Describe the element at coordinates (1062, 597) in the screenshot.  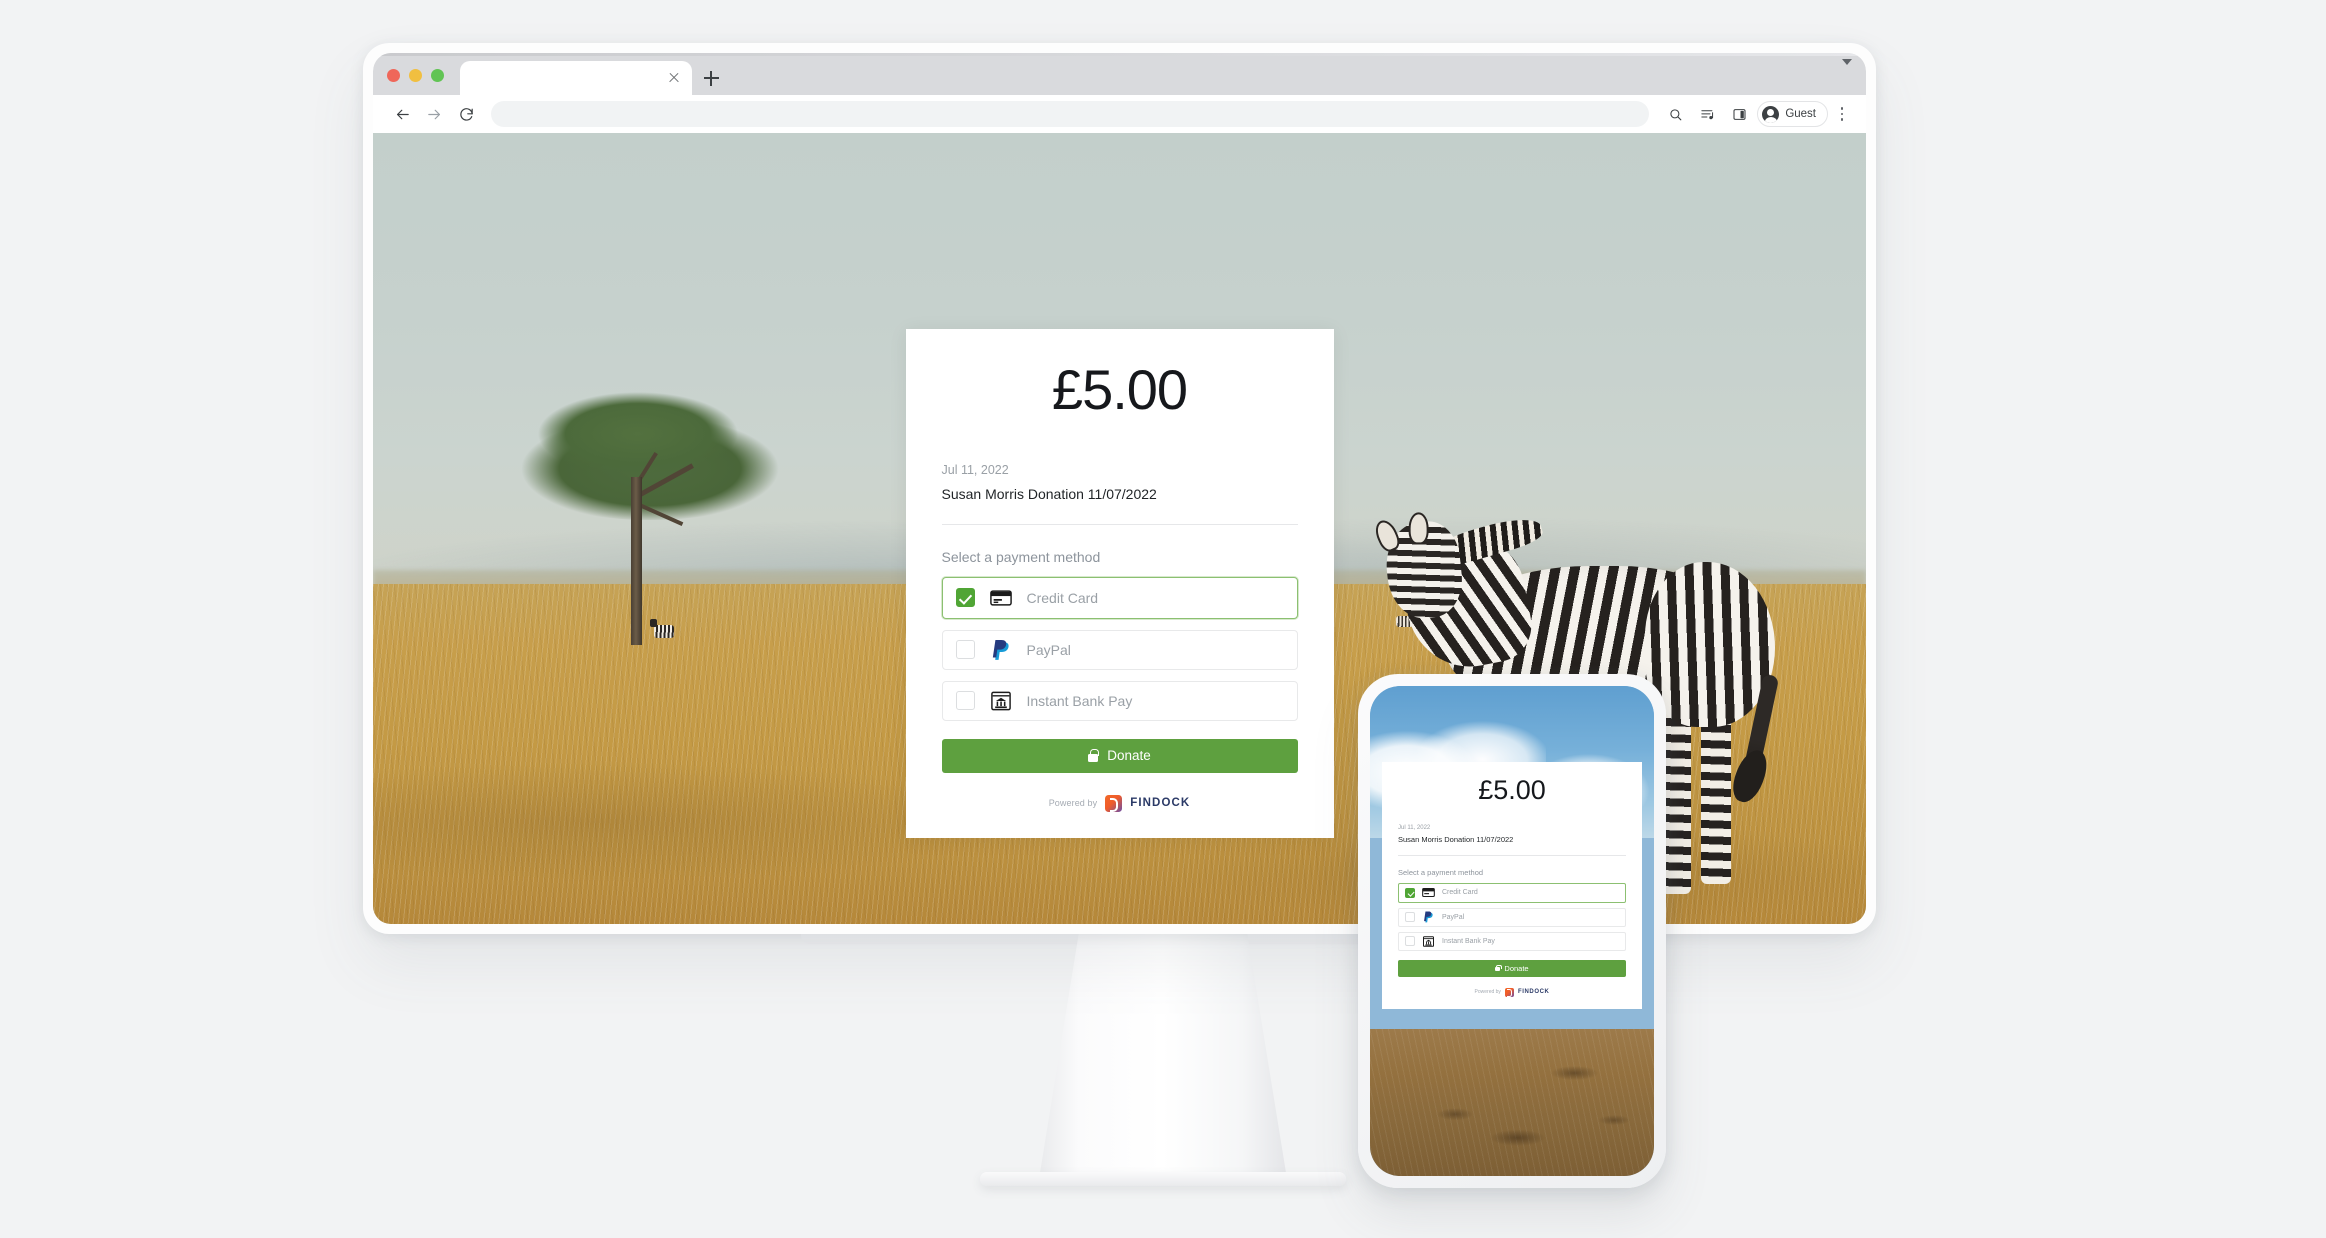
I see `payment-option-label: Credit Card` at that location.